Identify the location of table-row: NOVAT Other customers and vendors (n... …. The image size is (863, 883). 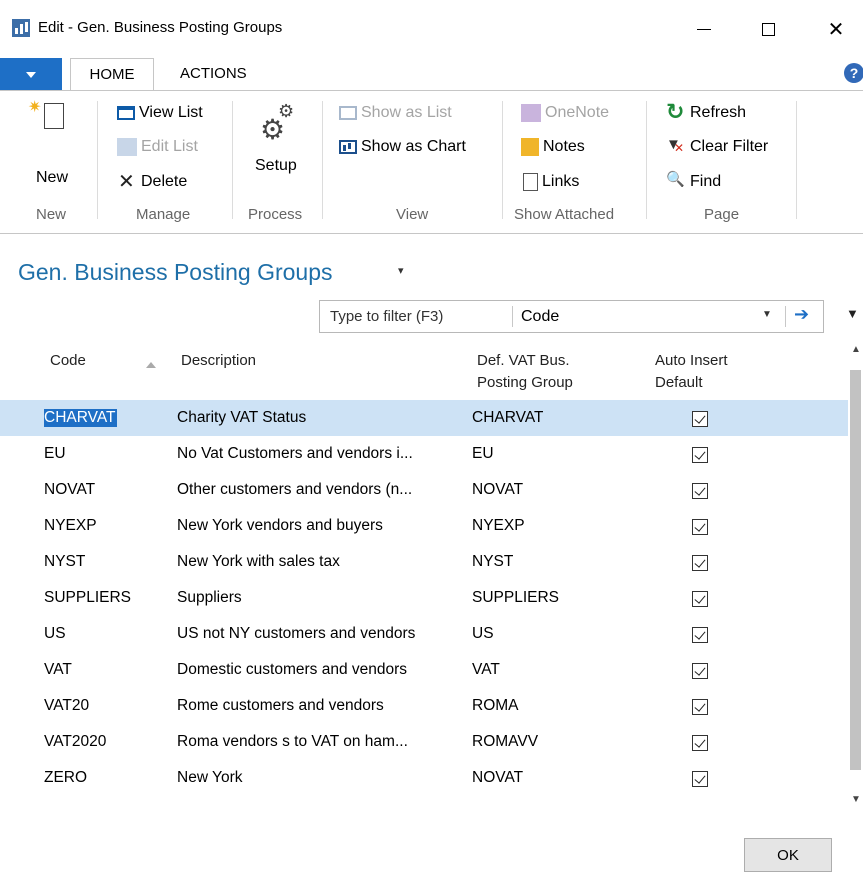
(424, 490).